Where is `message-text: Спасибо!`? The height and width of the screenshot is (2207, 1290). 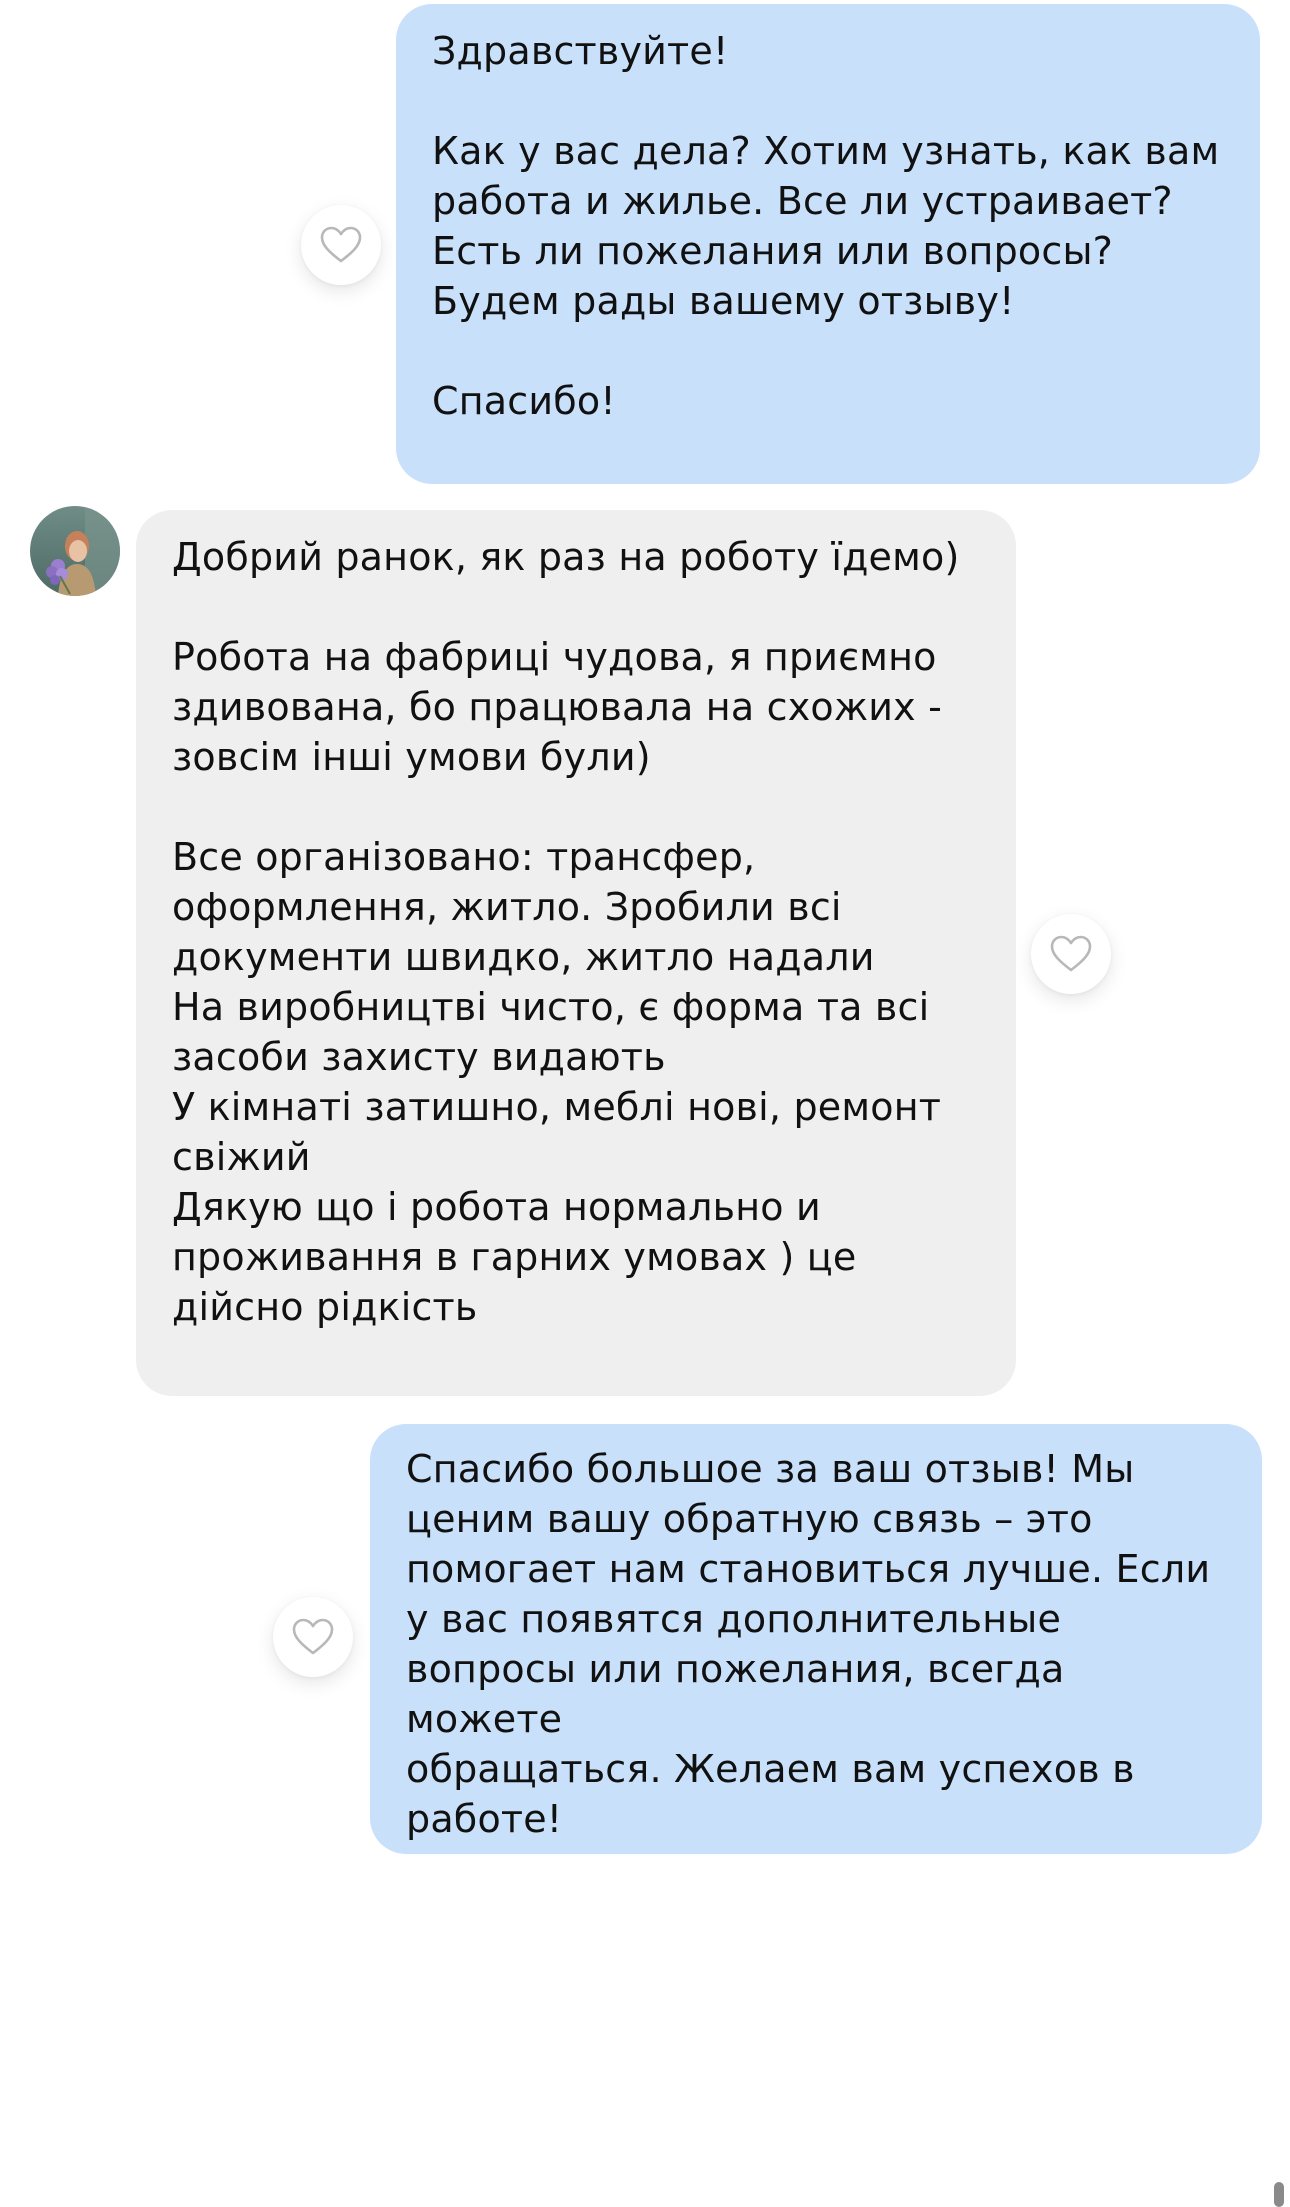
message-text: Спасибо! is located at coordinates (524, 401).